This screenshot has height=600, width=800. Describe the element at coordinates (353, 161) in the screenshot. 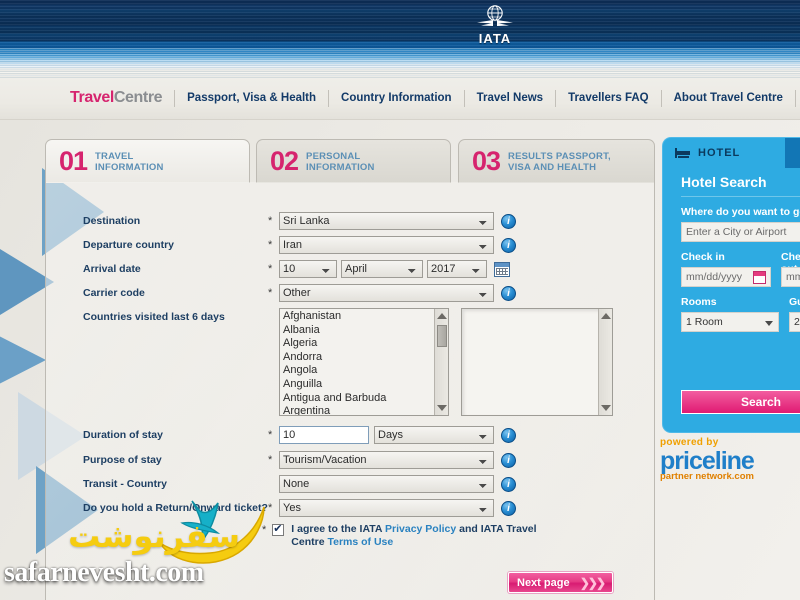

I see `tab-personal-information: 02 PERSONAL INFORMATION` at that location.